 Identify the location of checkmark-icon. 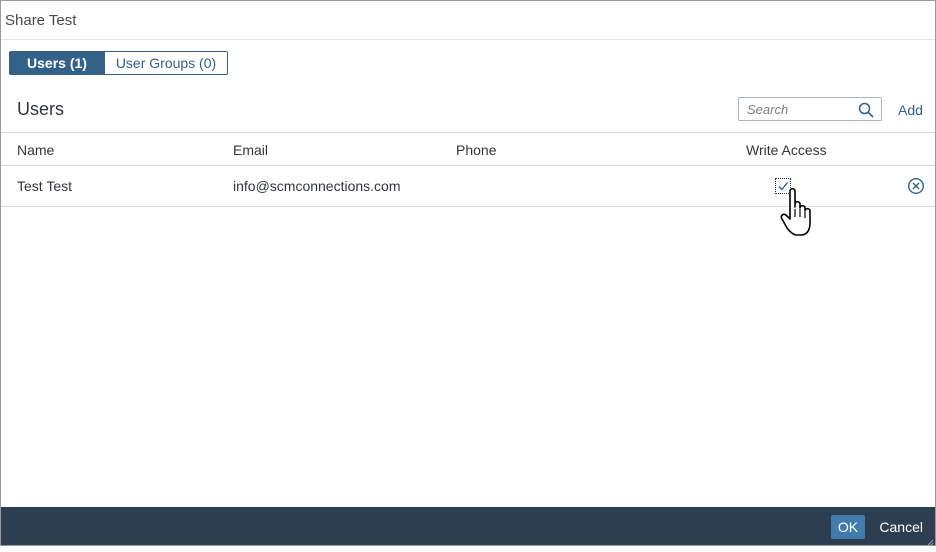
(783, 186).